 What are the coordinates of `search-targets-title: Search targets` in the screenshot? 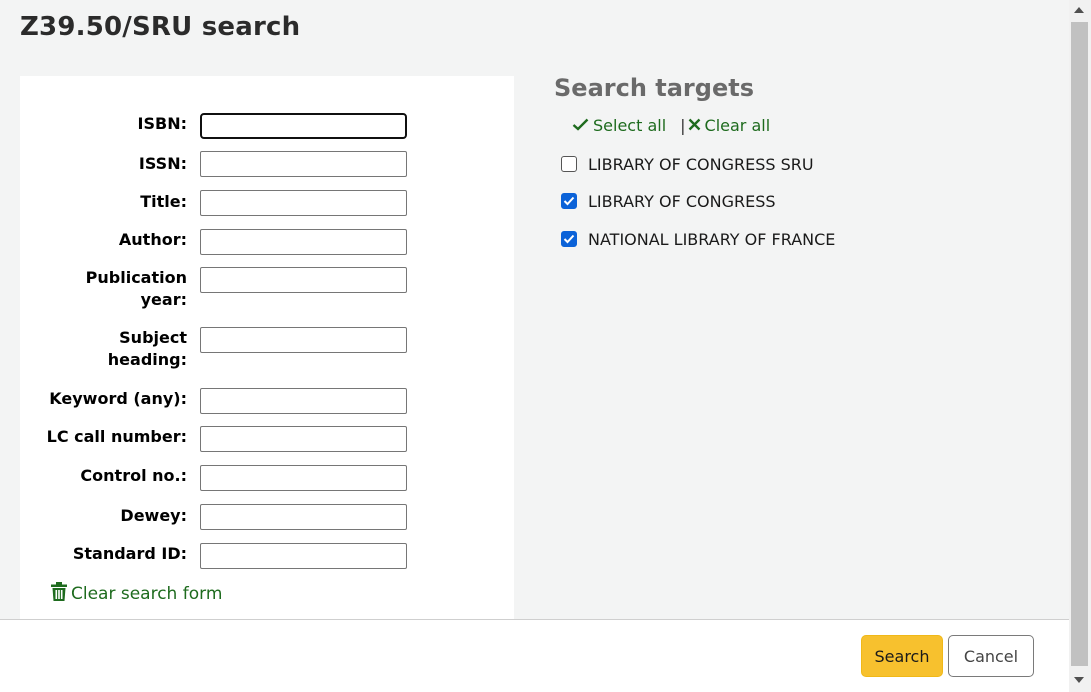 It's located at (654, 88).